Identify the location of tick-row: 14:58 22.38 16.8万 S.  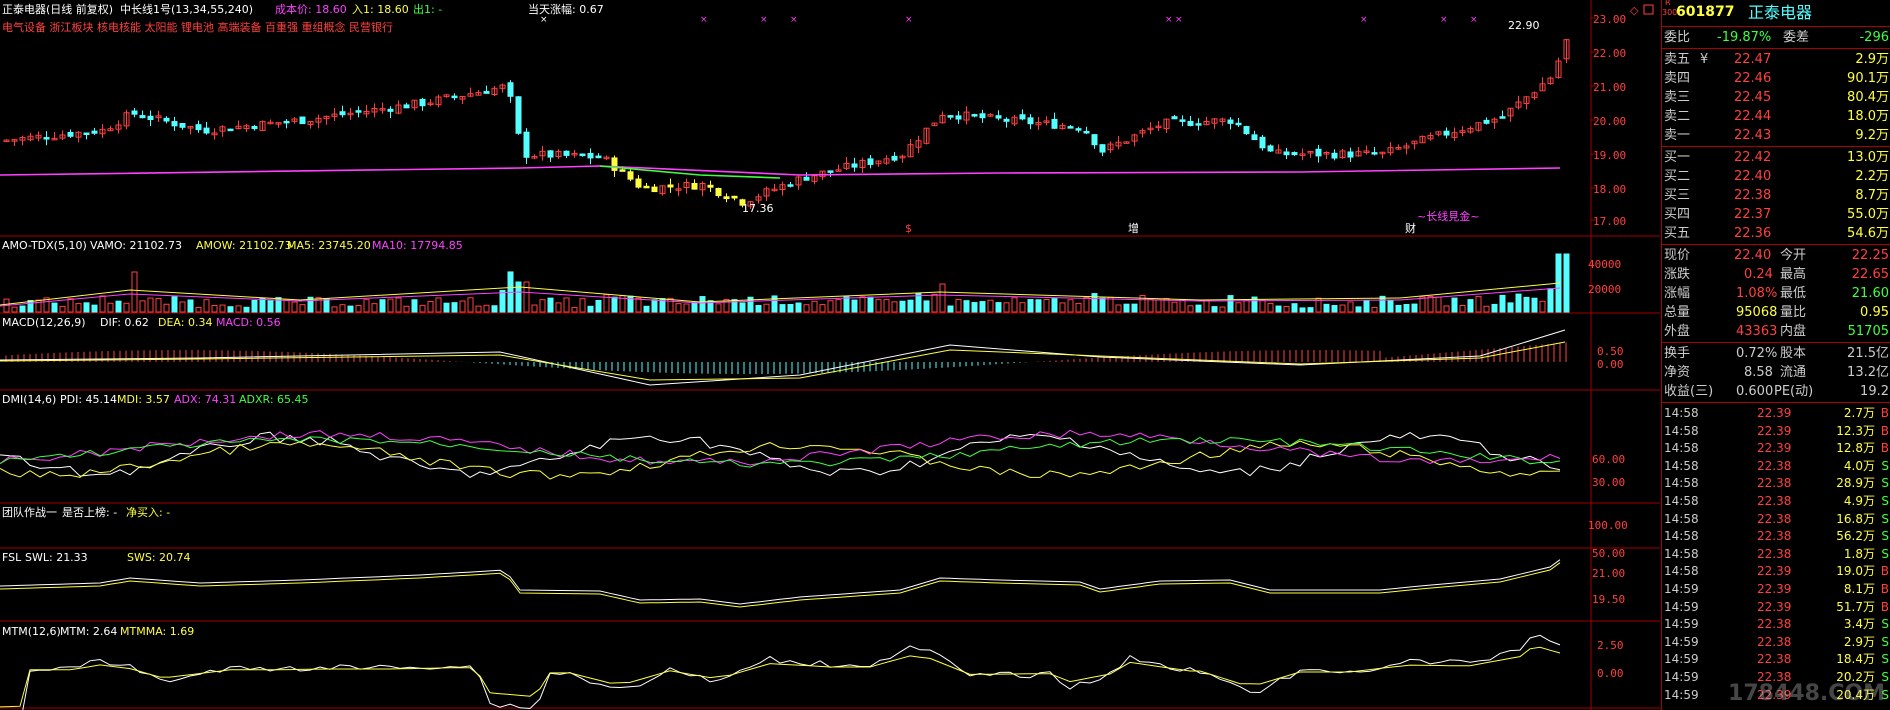
(1776, 519).